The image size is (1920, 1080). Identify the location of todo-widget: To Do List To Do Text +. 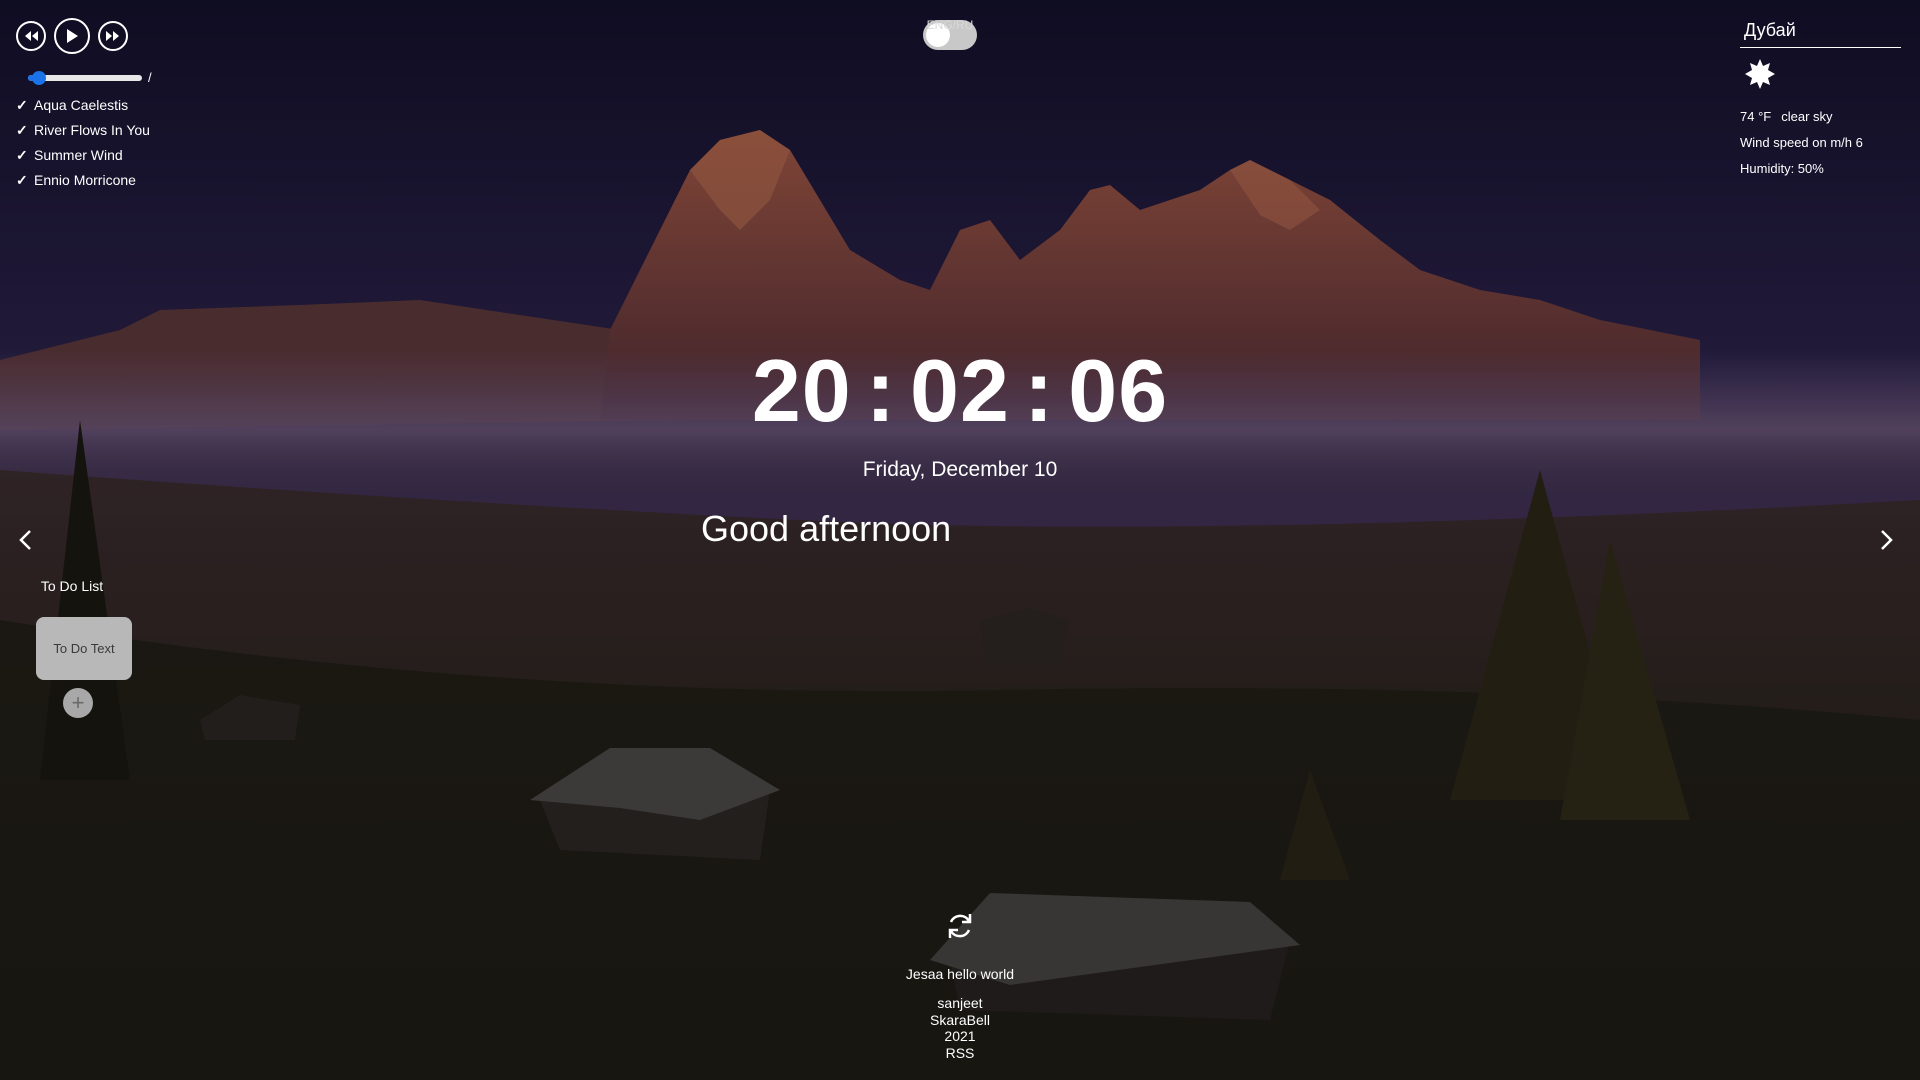
(86, 648).